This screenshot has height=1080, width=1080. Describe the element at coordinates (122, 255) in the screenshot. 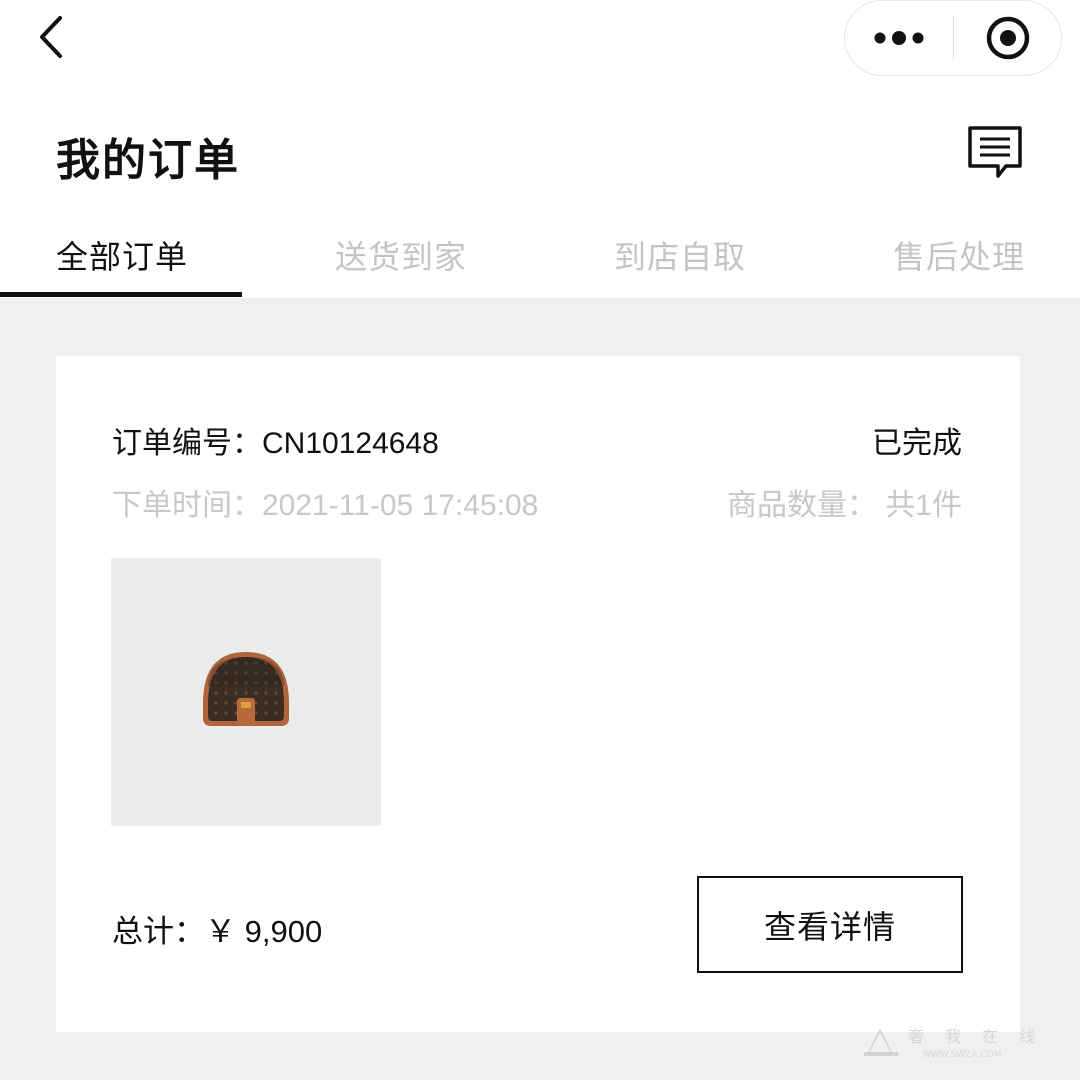

I see `tab-all-orders: 全部订单` at that location.